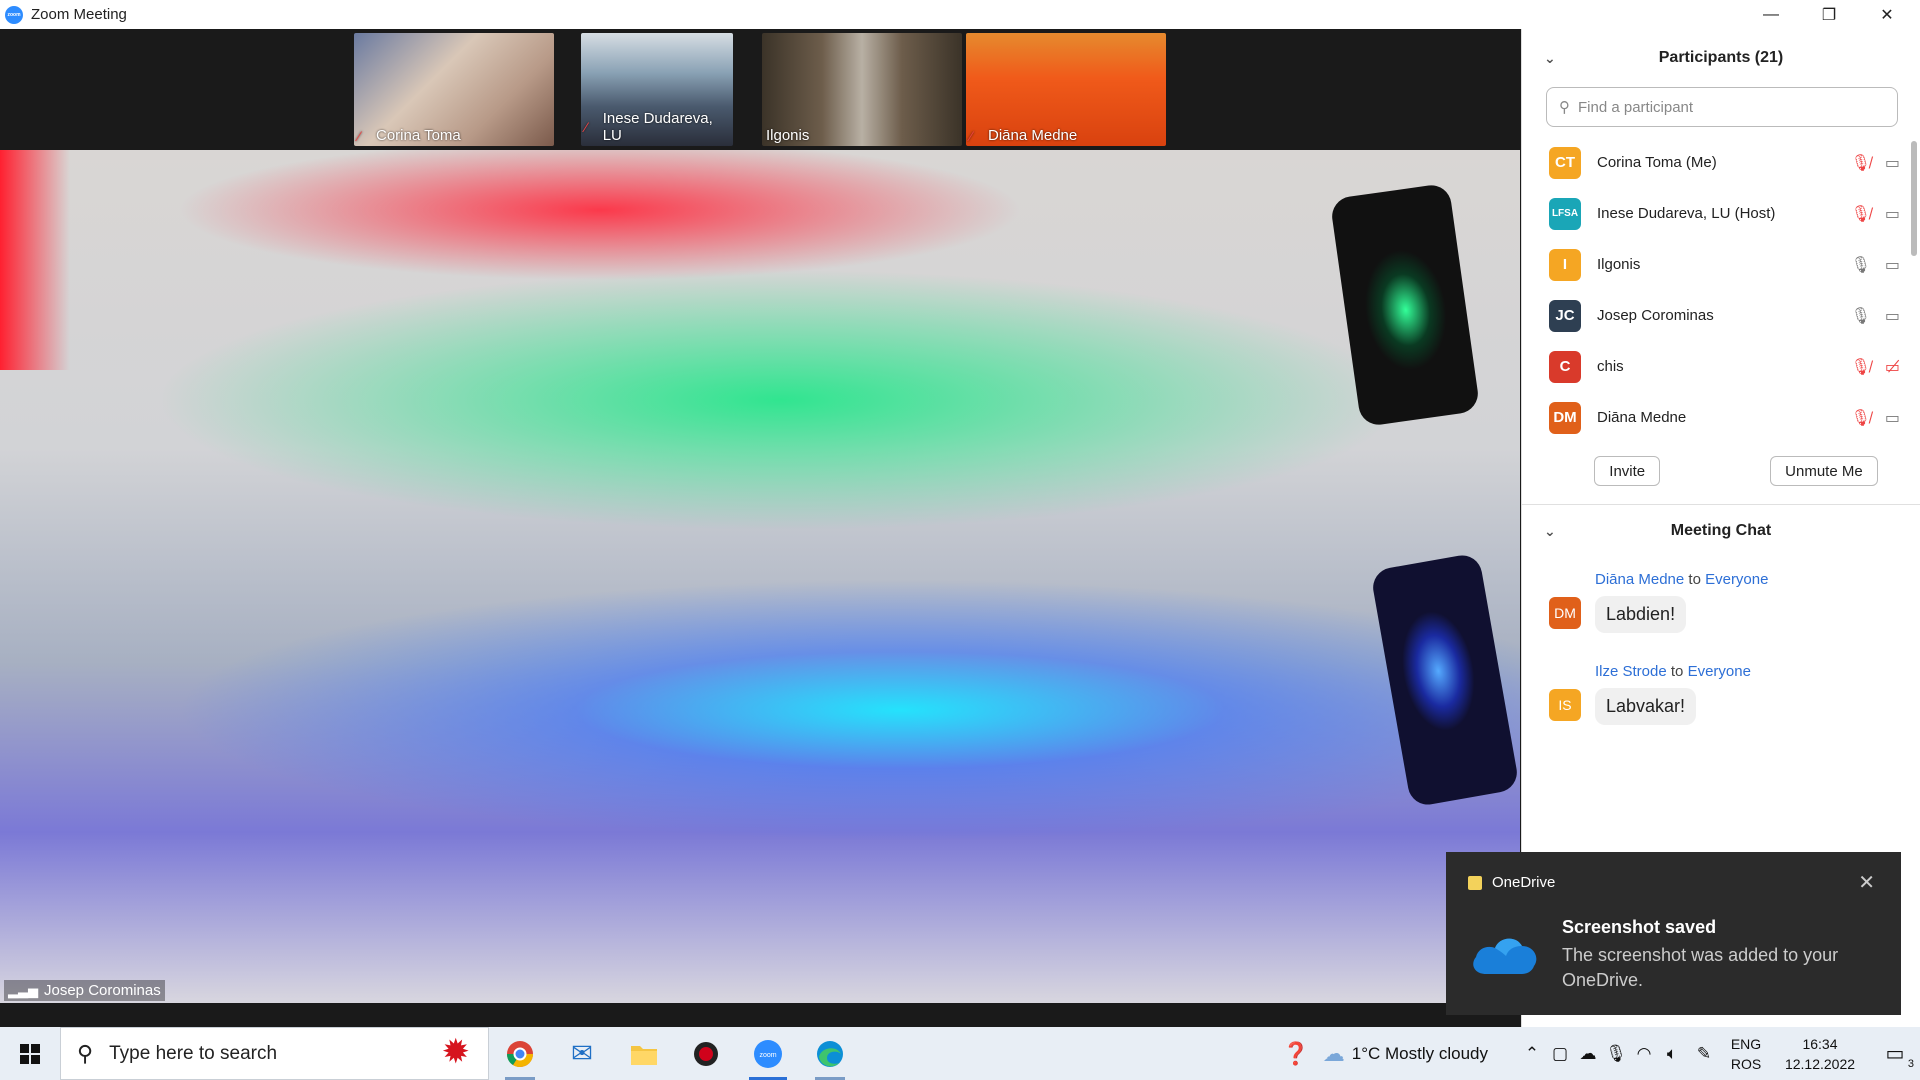 The height and width of the screenshot is (1080, 1920). Describe the element at coordinates (1619, 264) in the screenshot. I see `participant-name: Ilgonis` at that location.